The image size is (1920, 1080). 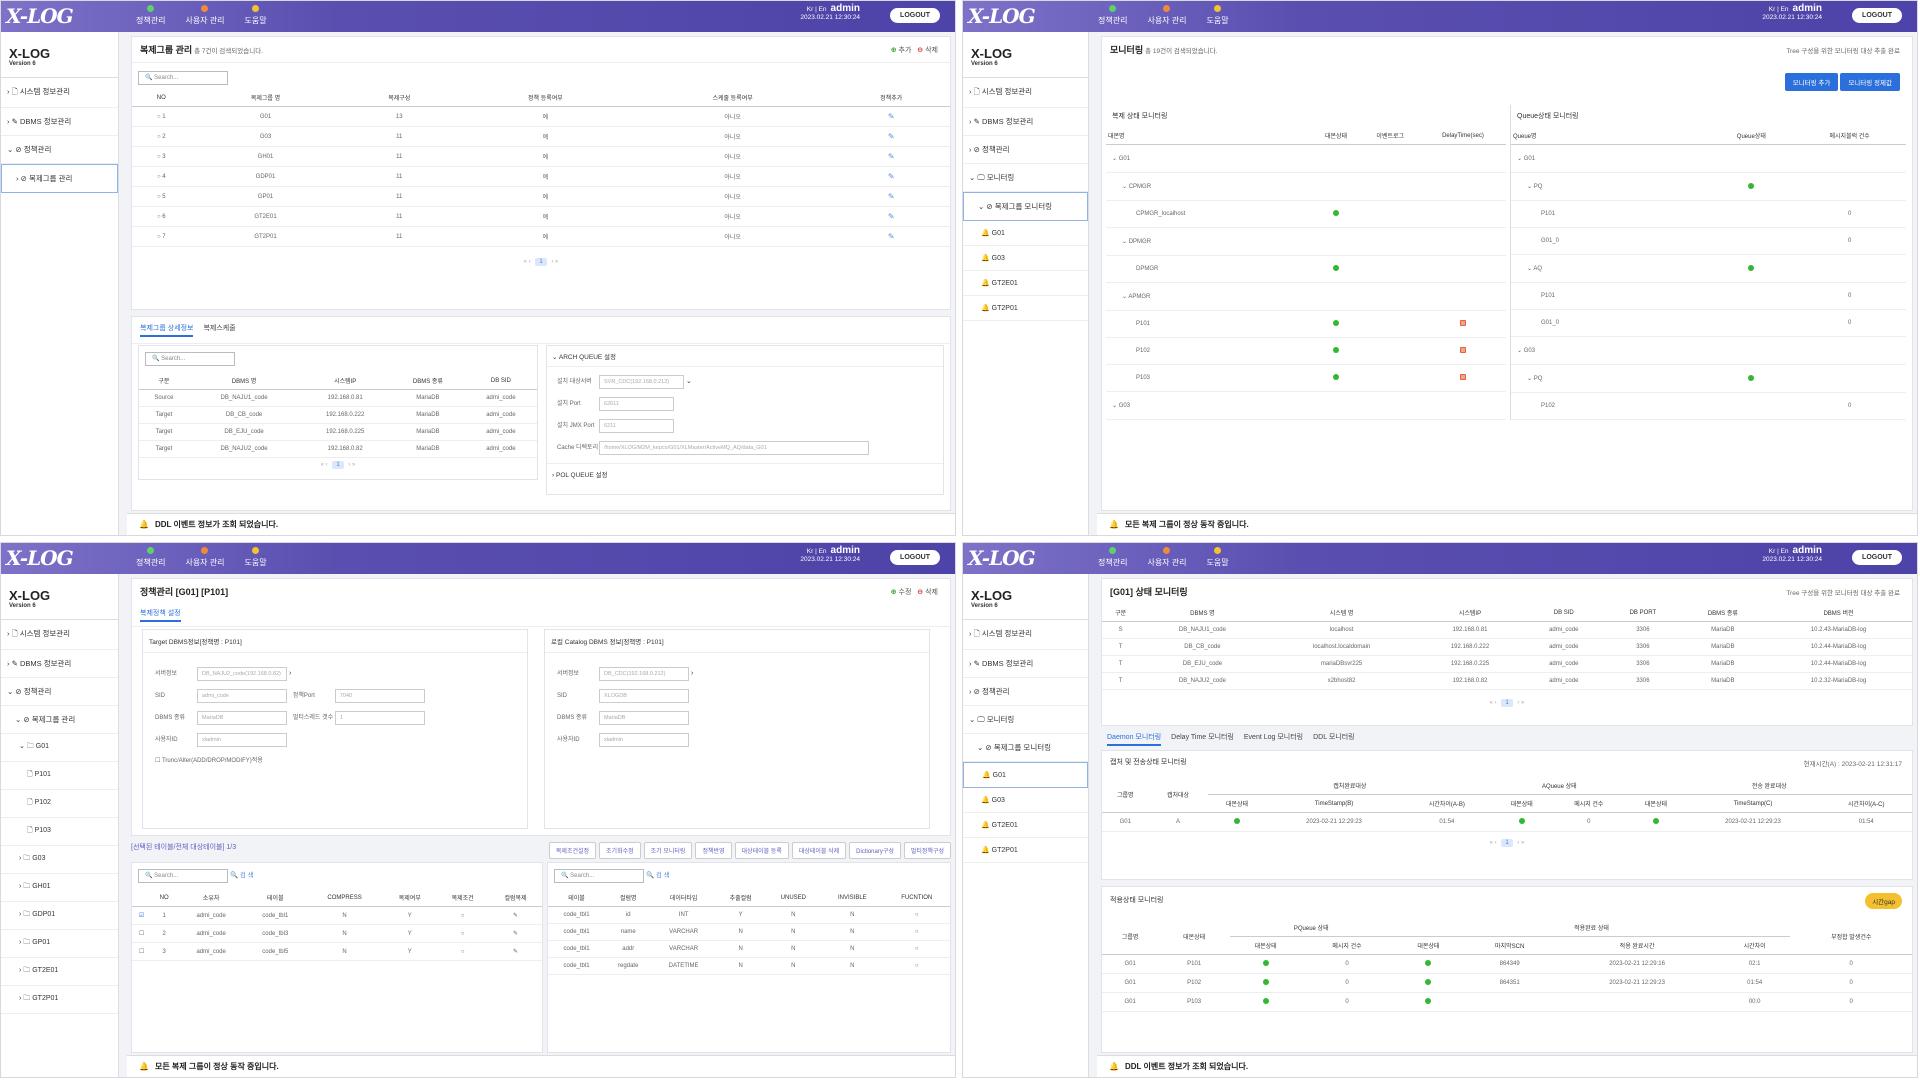 I want to click on table-row: ☑ 1 admi_code code_tbl1 N Y ○ ✎, so click(x=337, y=915).